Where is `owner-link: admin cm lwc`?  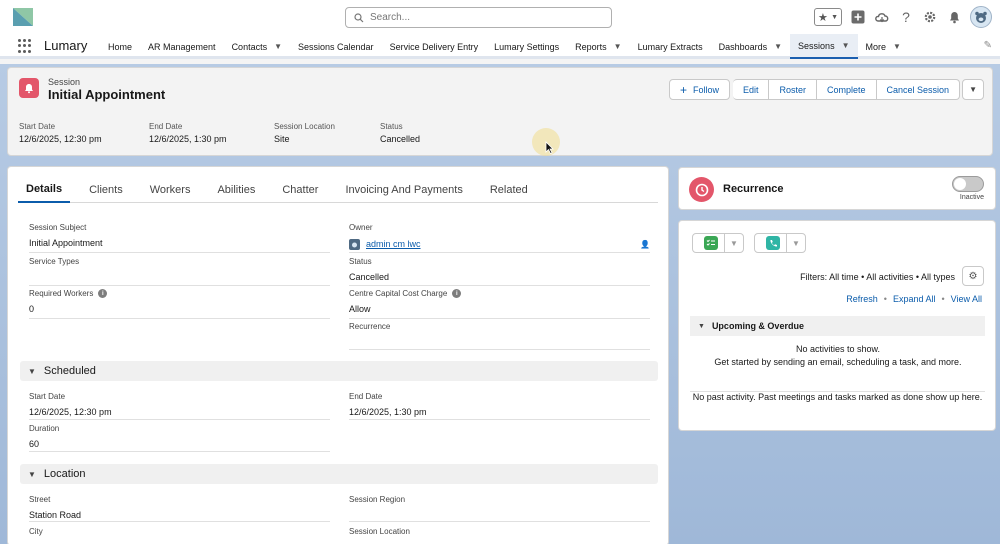 owner-link: admin cm lwc is located at coordinates (393, 244).